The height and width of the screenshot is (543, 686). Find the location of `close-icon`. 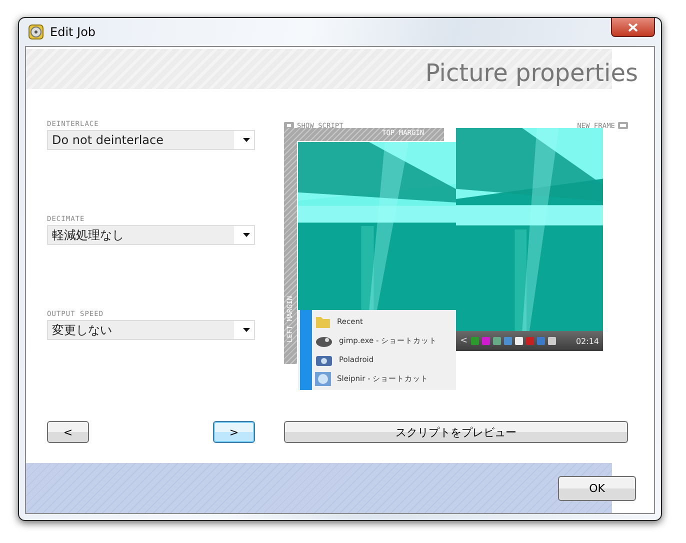

close-icon is located at coordinates (633, 27).